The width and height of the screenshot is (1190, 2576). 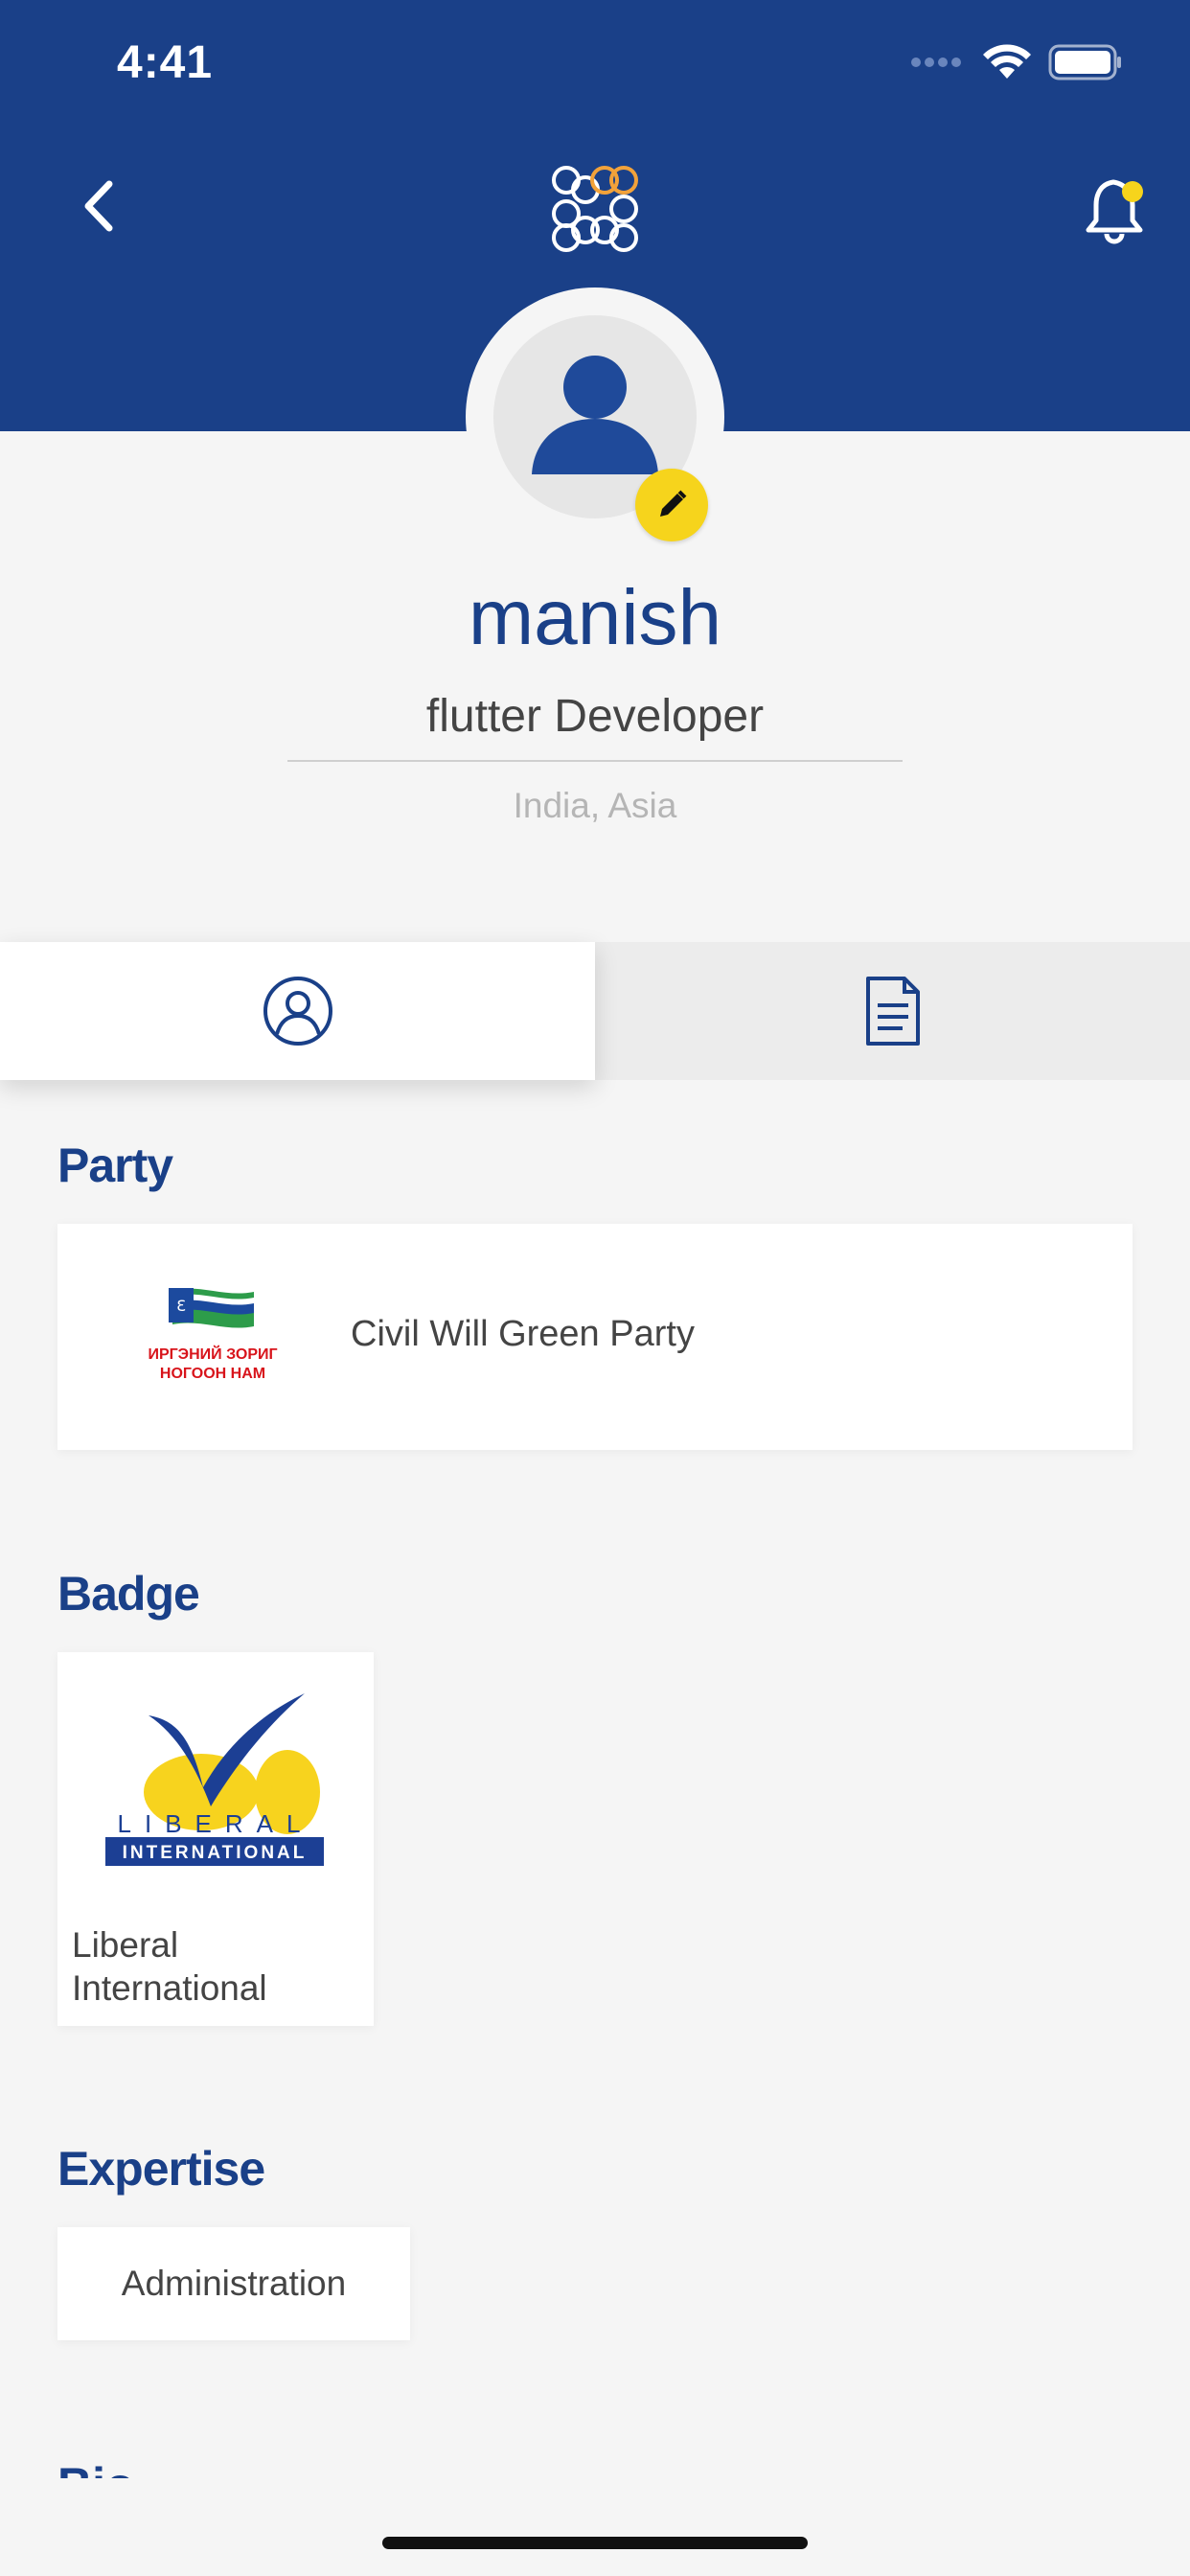 I want to click on battery-icon, so click(x=1084, y=62).